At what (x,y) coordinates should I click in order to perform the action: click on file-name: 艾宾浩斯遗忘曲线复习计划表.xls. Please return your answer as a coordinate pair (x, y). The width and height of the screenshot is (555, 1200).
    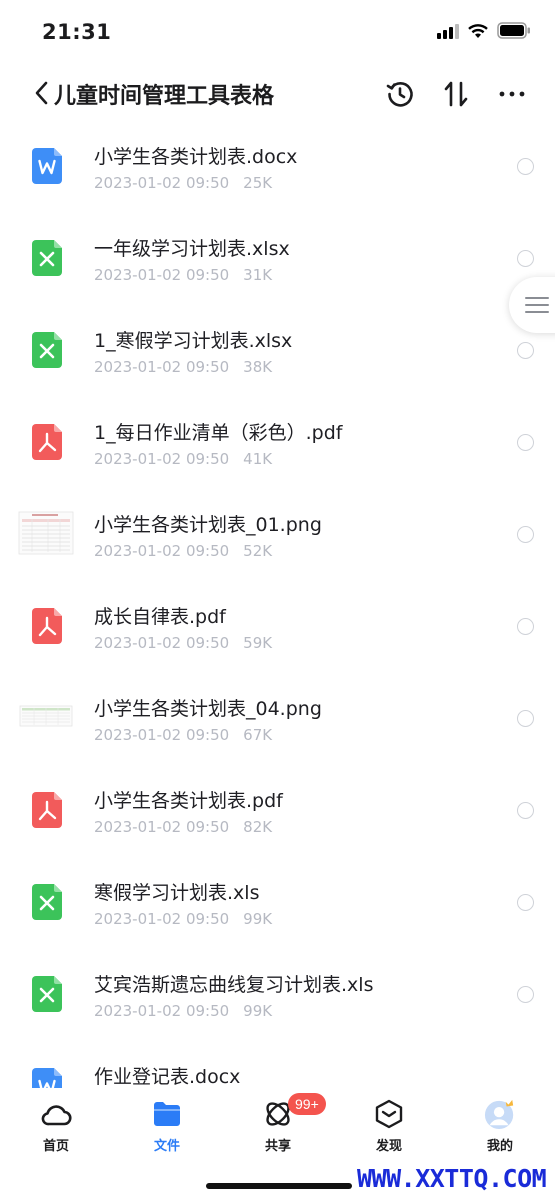
    Looking at the image, I should click on (234, 985).